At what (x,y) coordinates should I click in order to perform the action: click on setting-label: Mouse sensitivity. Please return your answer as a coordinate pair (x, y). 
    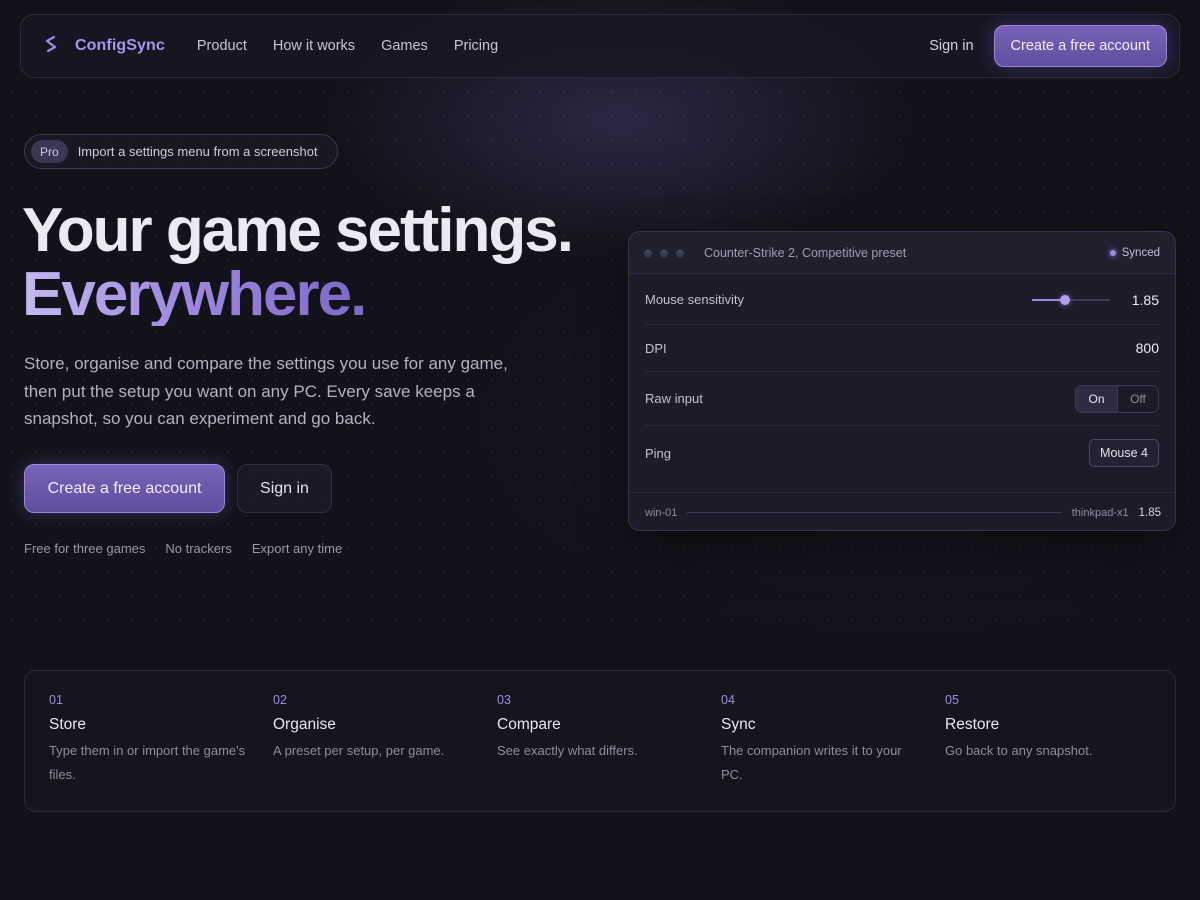
    Looking at the image, I should click on (694, 299).